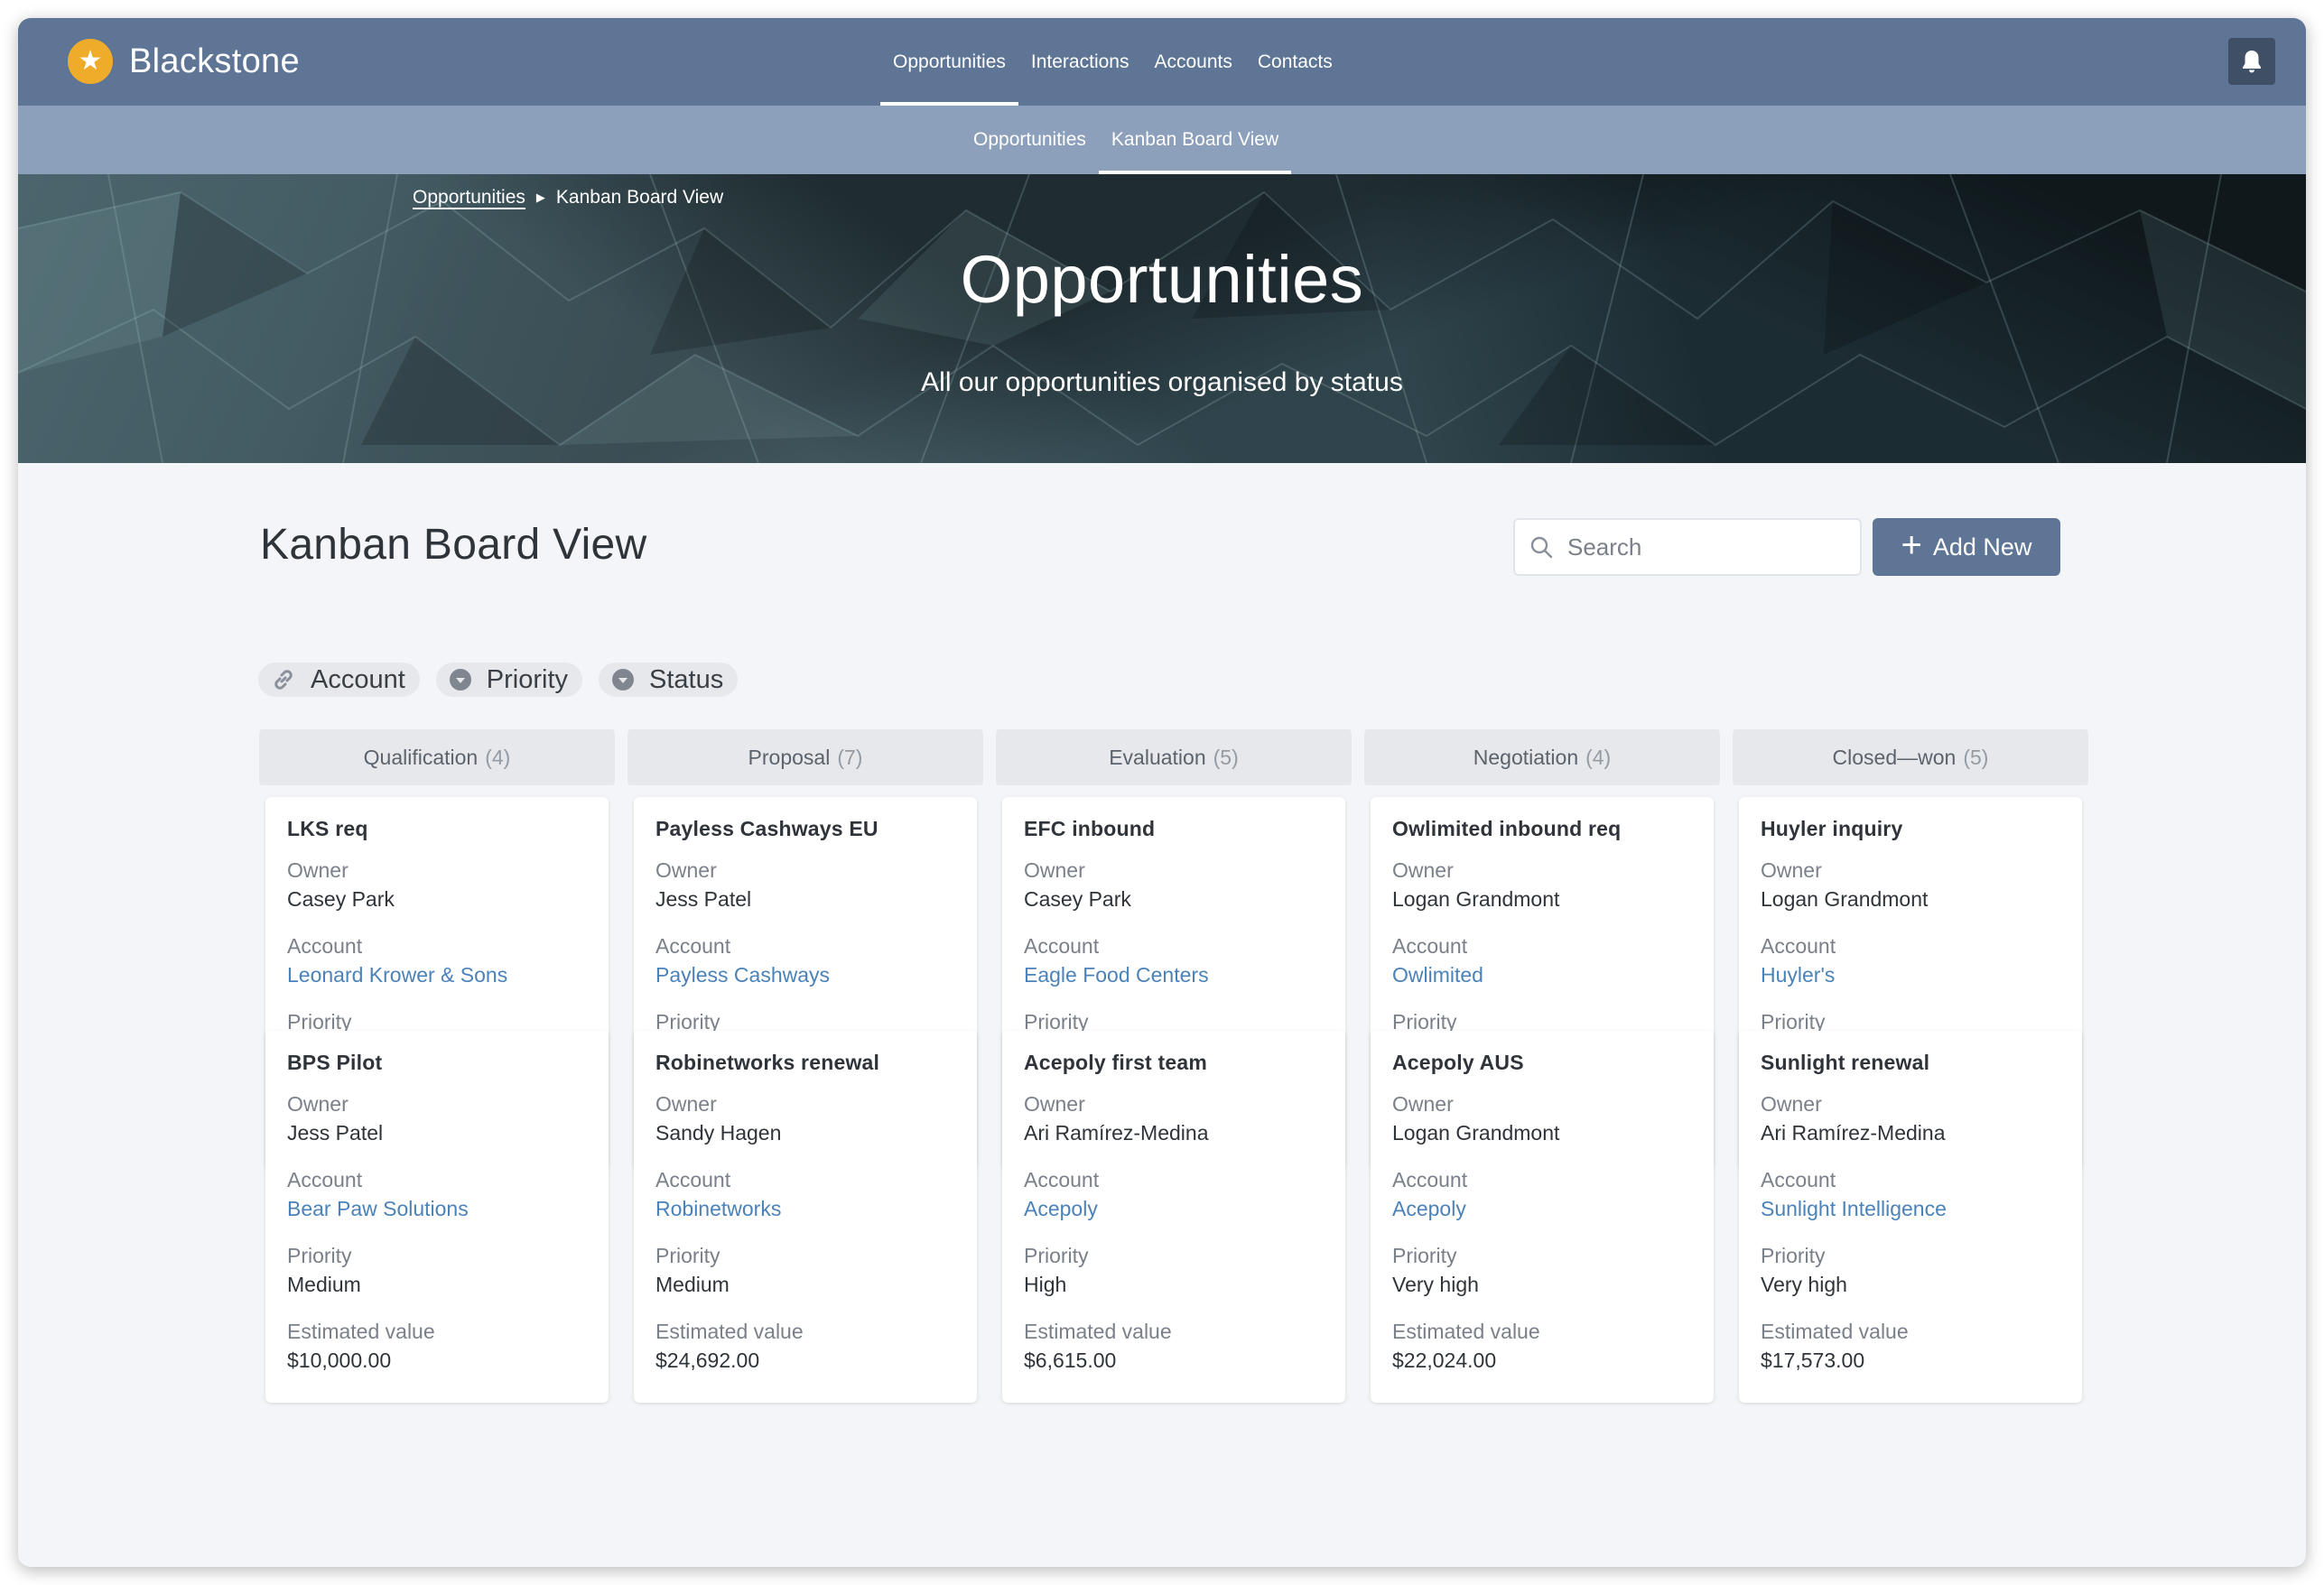 Image resolution: width=2324 pixels, height=1585 pixels. What do you see at coordinates (437, 833) in the screenshot?
I see `card-title: LKS req` at bounding box center [437, 833].